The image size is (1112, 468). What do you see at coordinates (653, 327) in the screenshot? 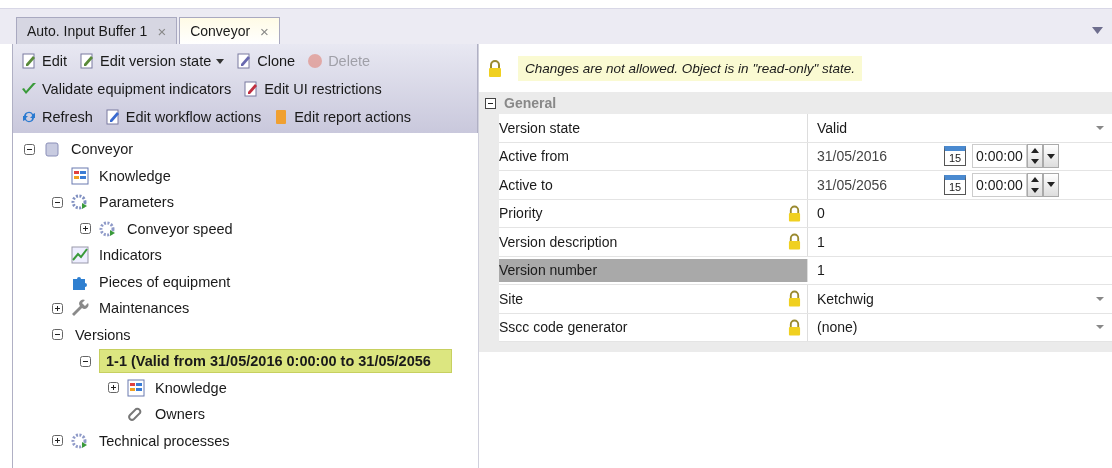
I see `property-name: Sscc code generator` at bounding box center [653, 327].